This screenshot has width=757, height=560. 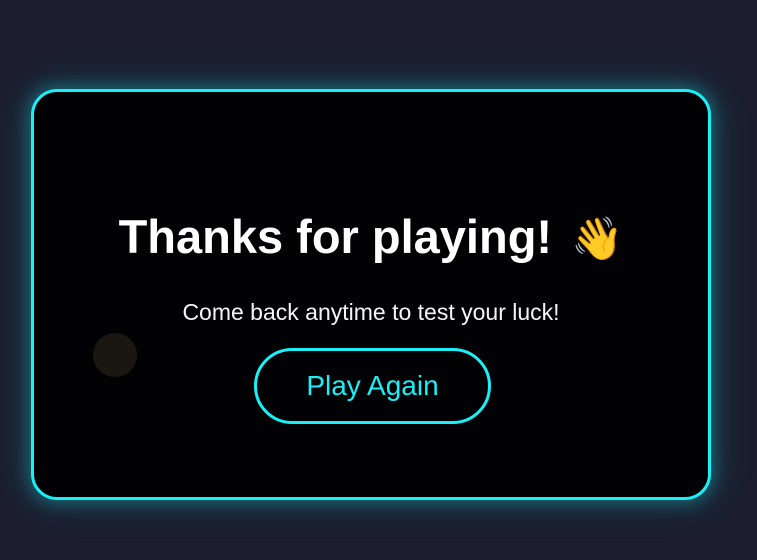 What do you see at coordinates (115, 355) in the screenshot?
I see `decorative-dot` at bounding box center [115, 355].